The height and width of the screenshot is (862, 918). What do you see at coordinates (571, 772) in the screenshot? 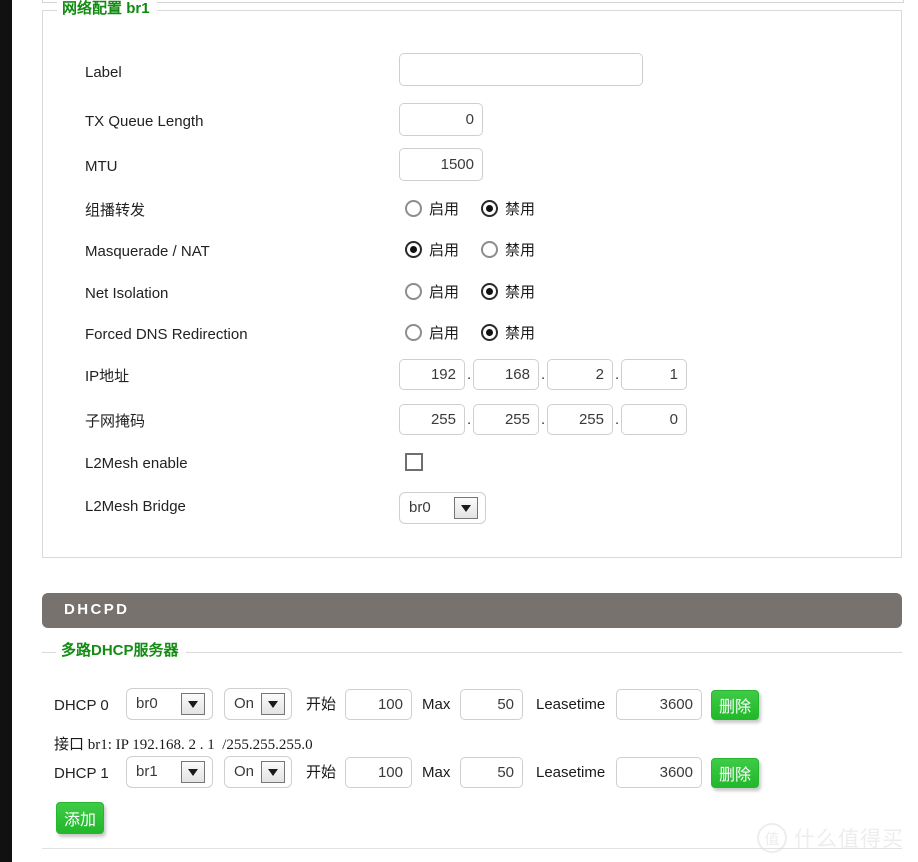
I see `dhcp-row-1-leasetime-label: Leasetime` at bounding box center [571, 772].